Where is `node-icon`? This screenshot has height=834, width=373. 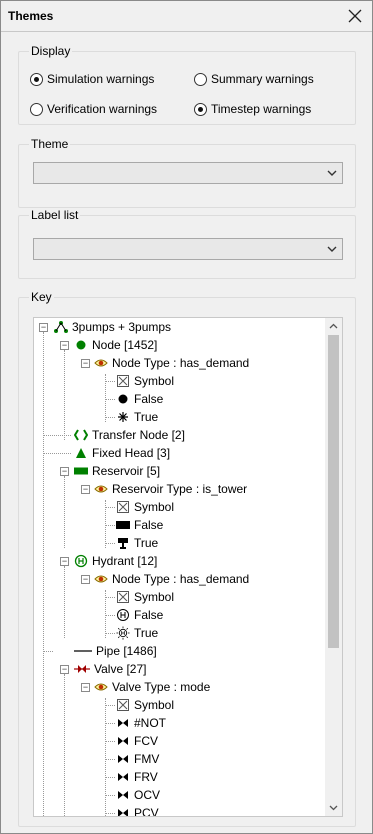 node-icon is located at coordinates (81, 345).